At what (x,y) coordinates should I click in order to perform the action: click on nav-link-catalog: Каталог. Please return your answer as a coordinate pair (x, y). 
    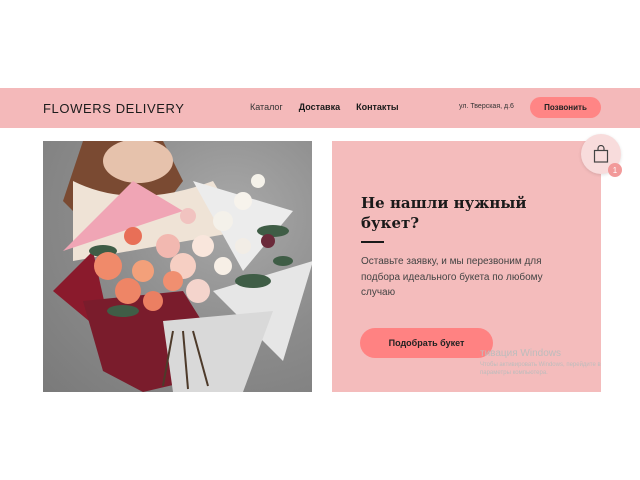
    Looking at the image, I should click on (266, 107).